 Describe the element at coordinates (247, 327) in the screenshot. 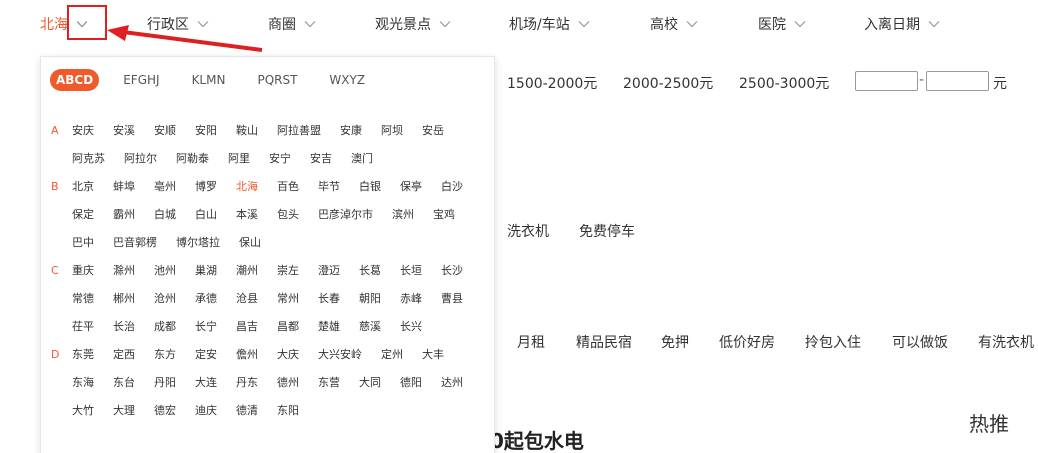

I see `city-option: 昌吉` at that location.